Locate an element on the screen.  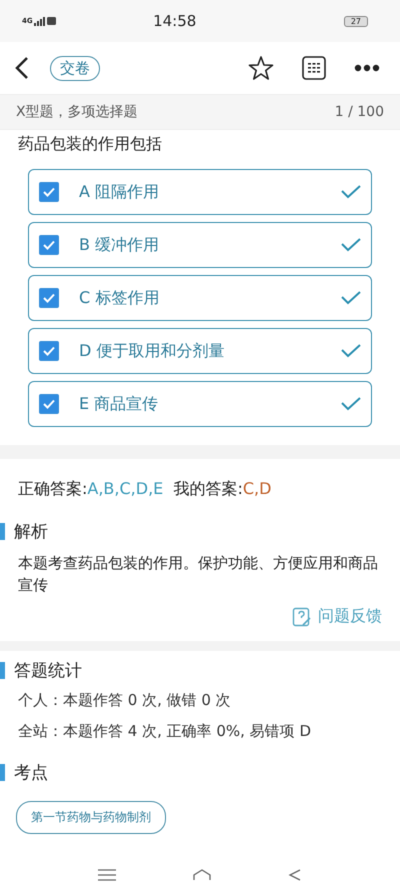
answer-summary: 正确答案:A,B,C,D,E 我的答案:C,D is located at coordinates (145, 488).